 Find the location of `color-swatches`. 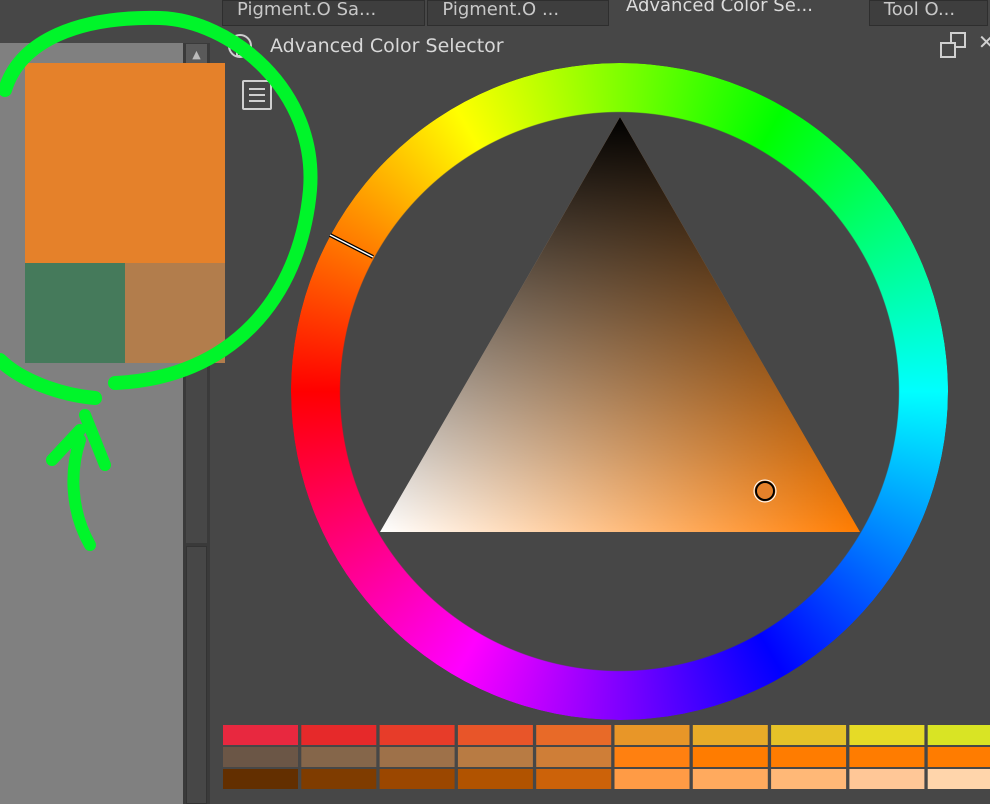

color-swatches is located at coordinates (606, 757).